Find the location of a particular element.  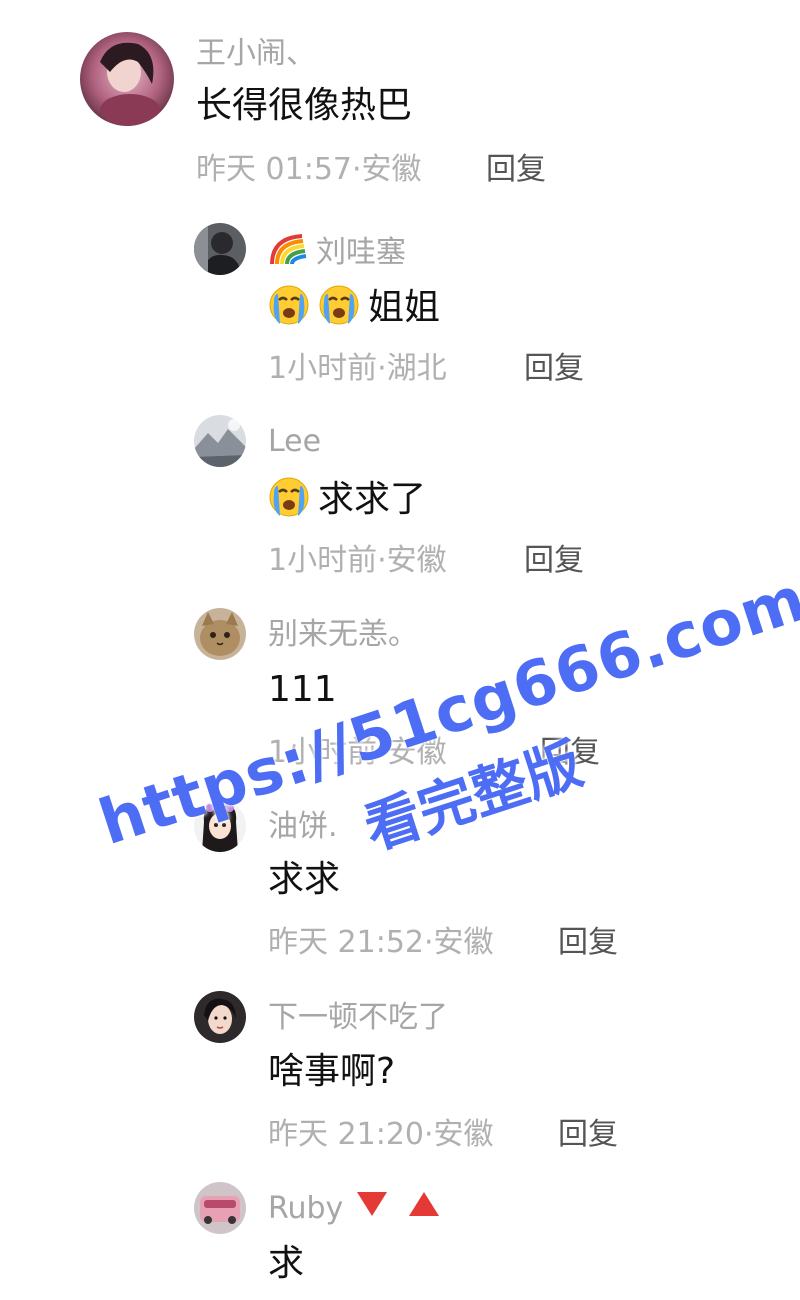

comment-username: 王小闹、 is located at coordinates (256, 54).